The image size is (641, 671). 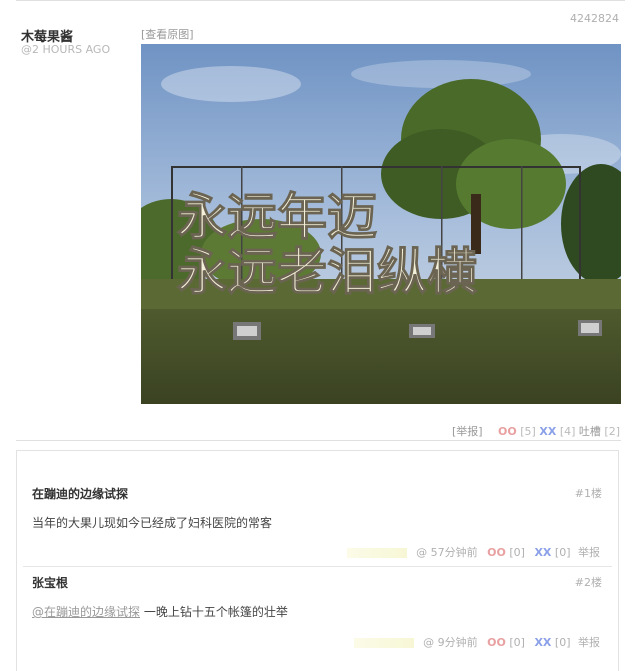 I want to click on image-caption-line1: 永远年迈, so click(x=277, y=217).